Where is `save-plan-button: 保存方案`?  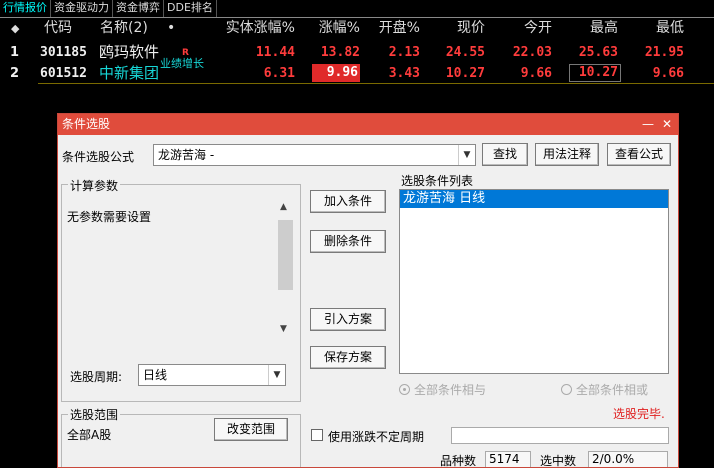 save-plan-button: 保存方案 is located at coordinates (348, 357).